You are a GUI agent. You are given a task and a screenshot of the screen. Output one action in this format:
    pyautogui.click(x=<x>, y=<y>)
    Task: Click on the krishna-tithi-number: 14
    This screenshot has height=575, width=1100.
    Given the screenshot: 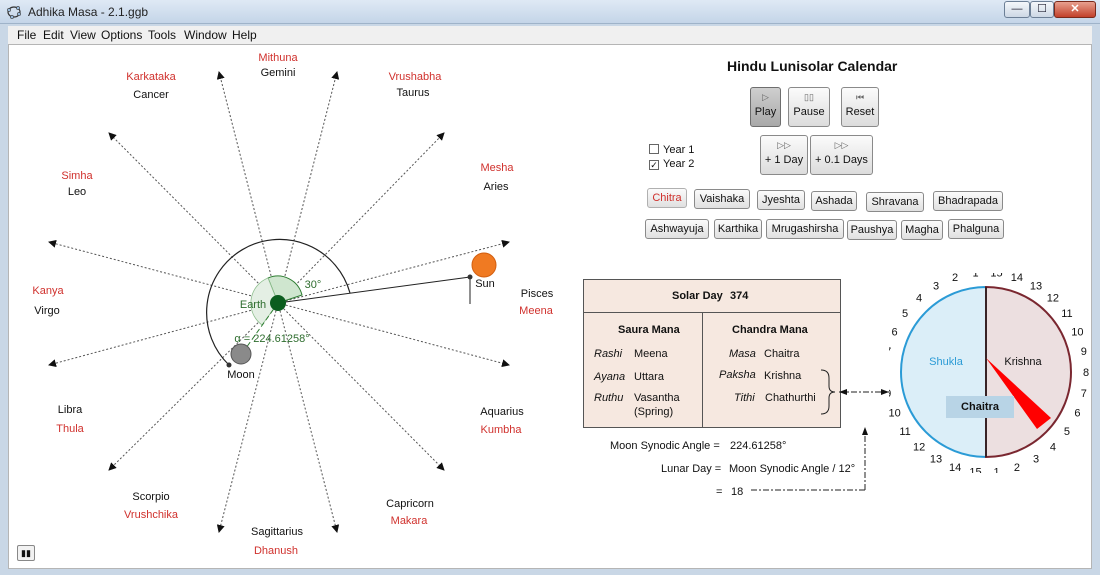 What is the action you would take?
    pyautogui.click(x=1017, y=278)
    